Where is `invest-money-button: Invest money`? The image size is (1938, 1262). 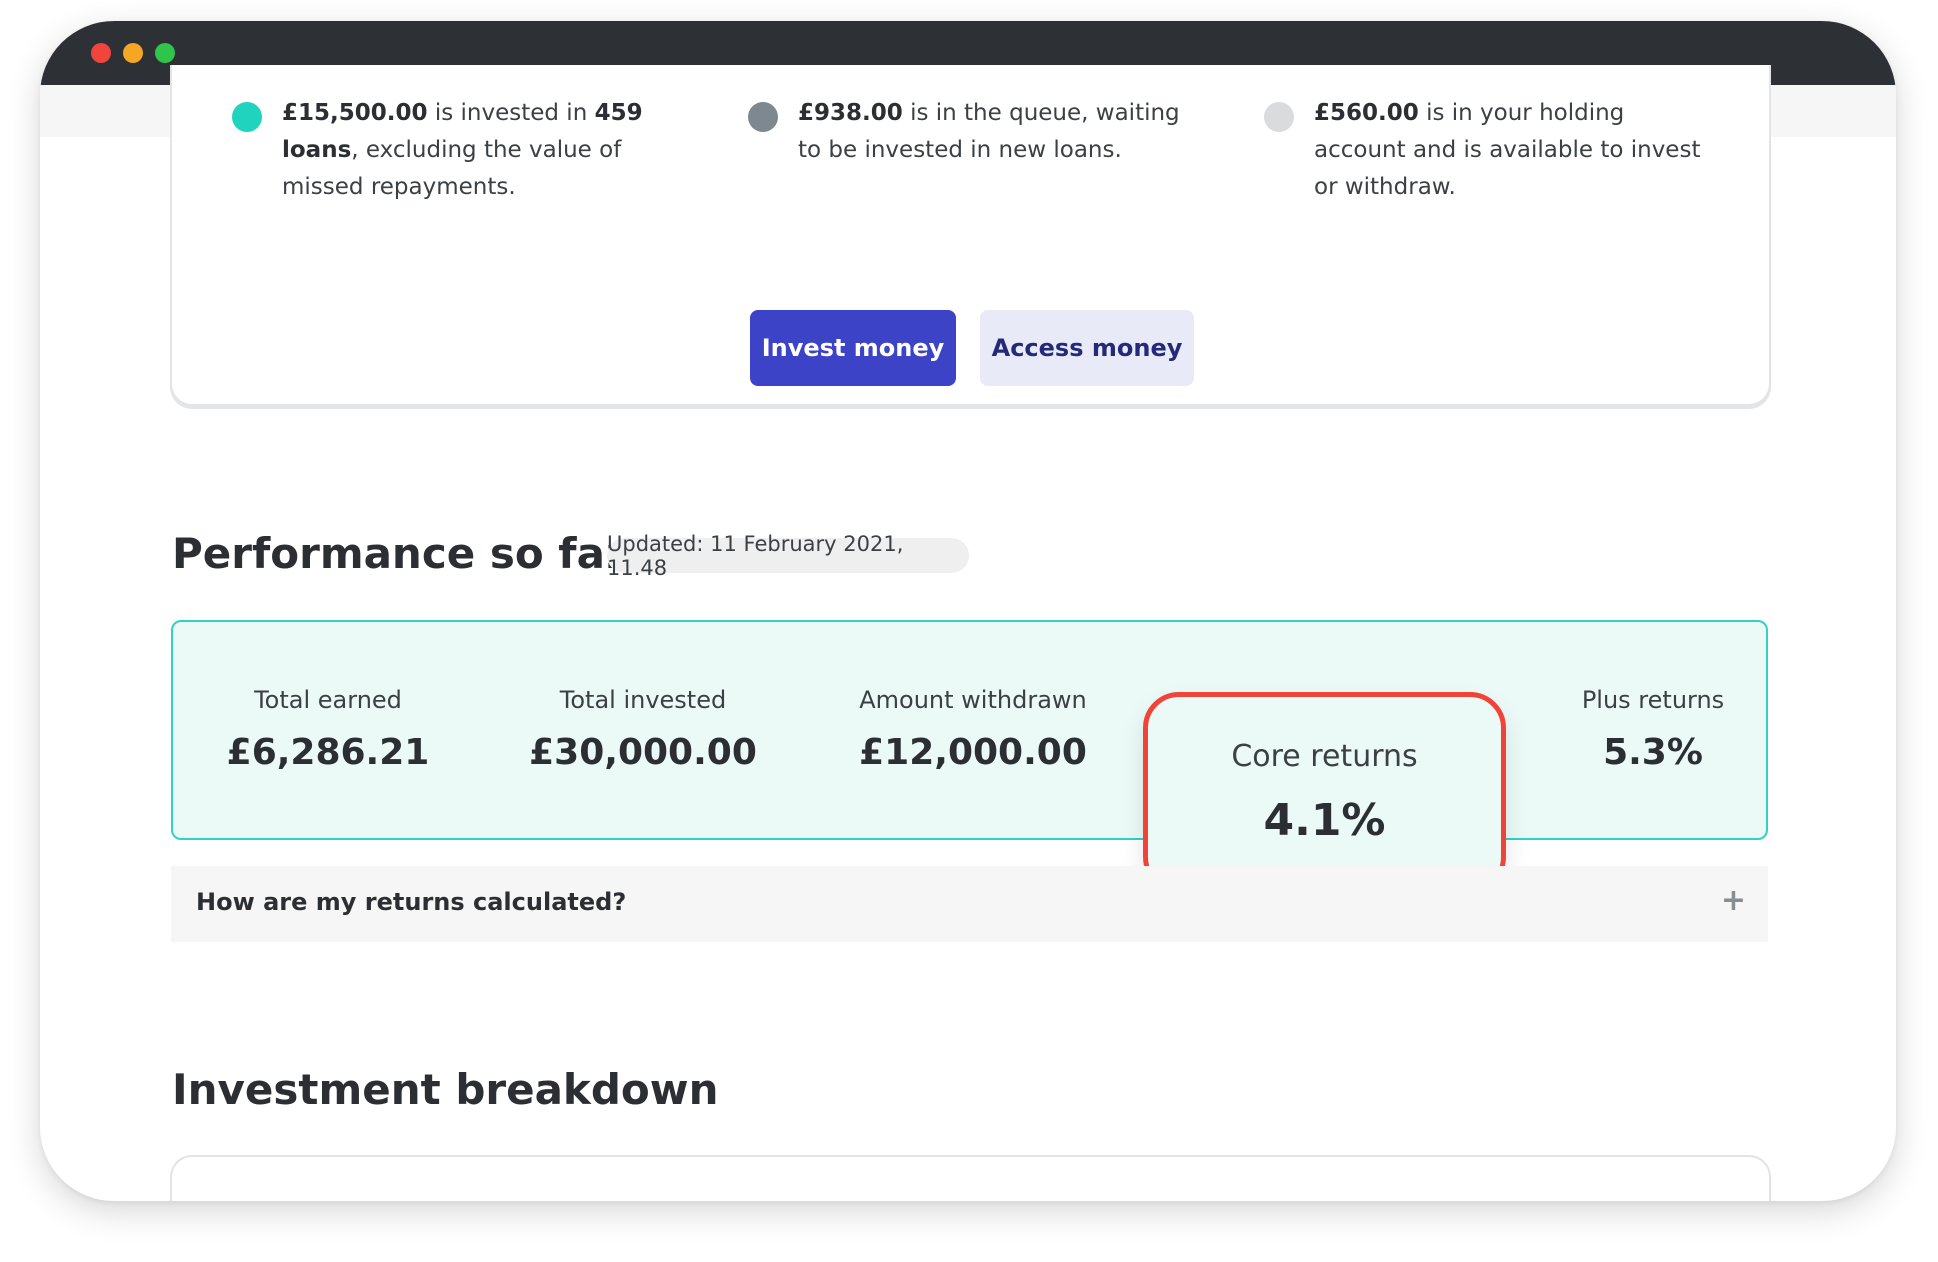 invest-money-button: Invest money is located at coordinates (853, 348).